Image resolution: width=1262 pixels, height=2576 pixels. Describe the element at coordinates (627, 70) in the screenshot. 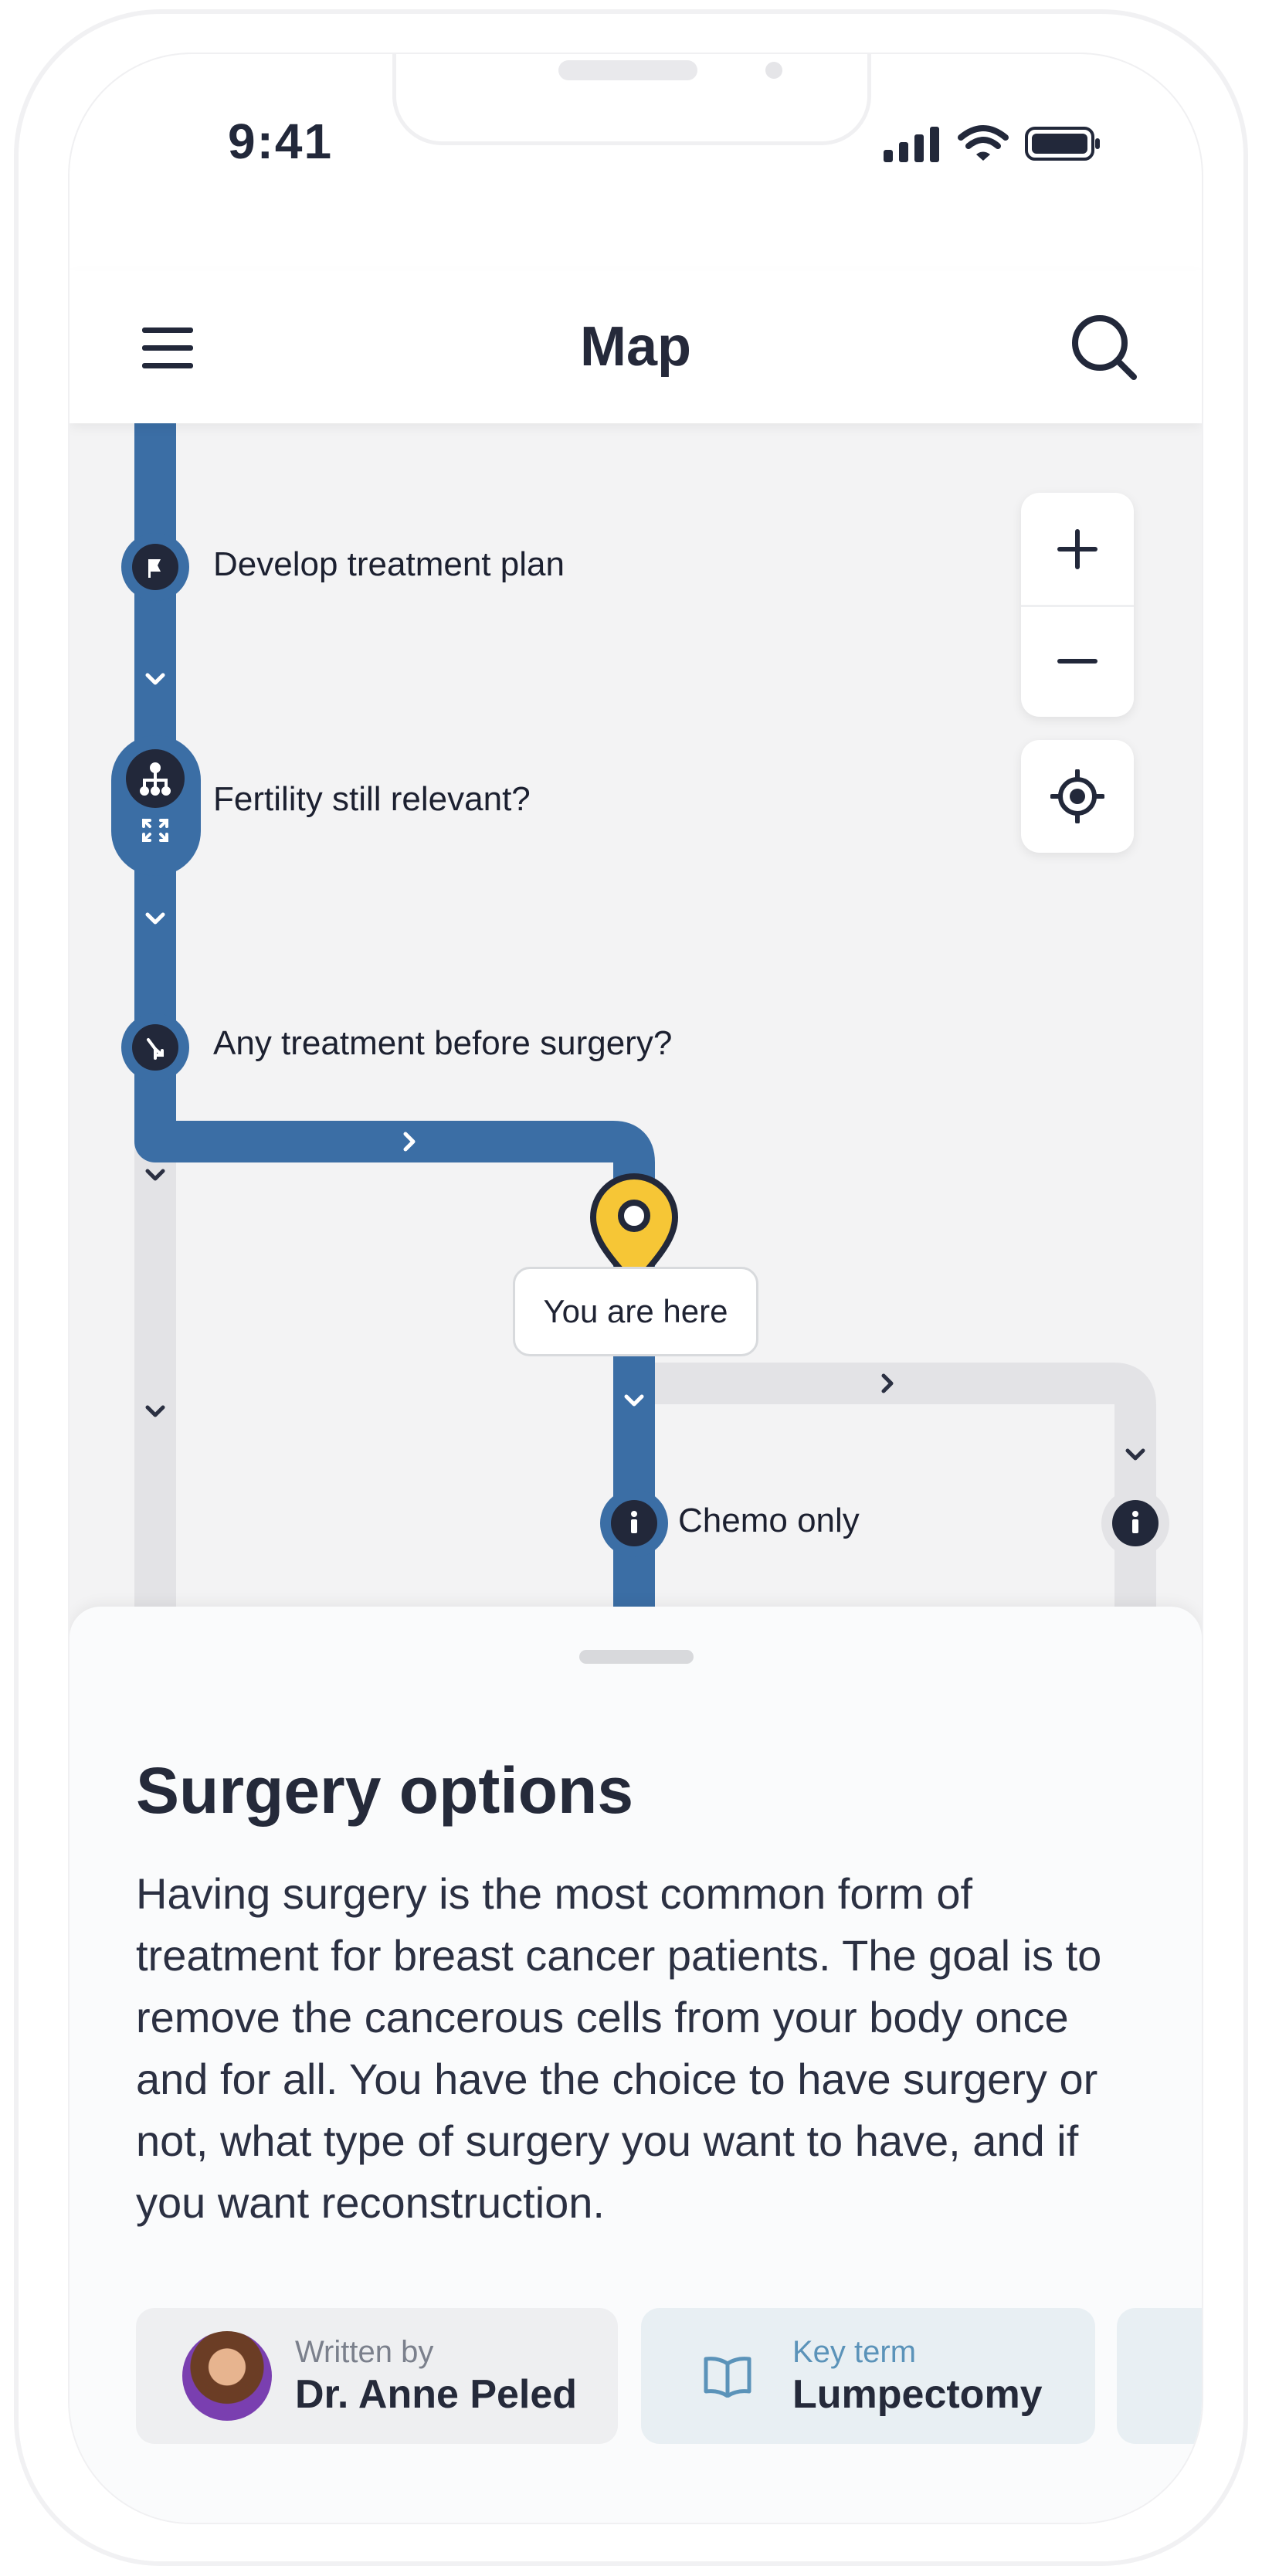

I see `speaker` at that location.